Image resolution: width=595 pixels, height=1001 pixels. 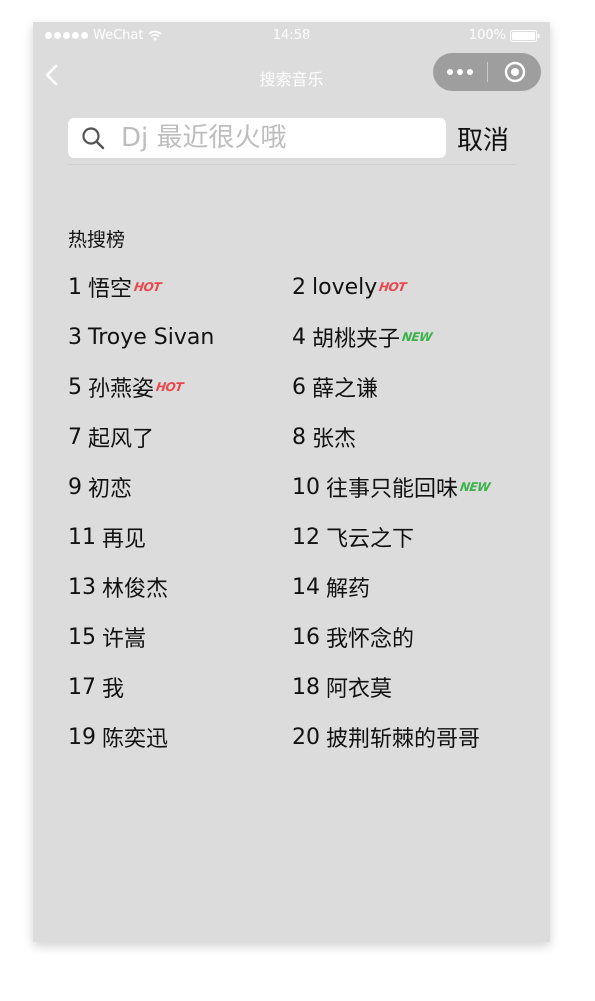 I want to click on hot-item-rank: 9, so click(x=75, y=487).